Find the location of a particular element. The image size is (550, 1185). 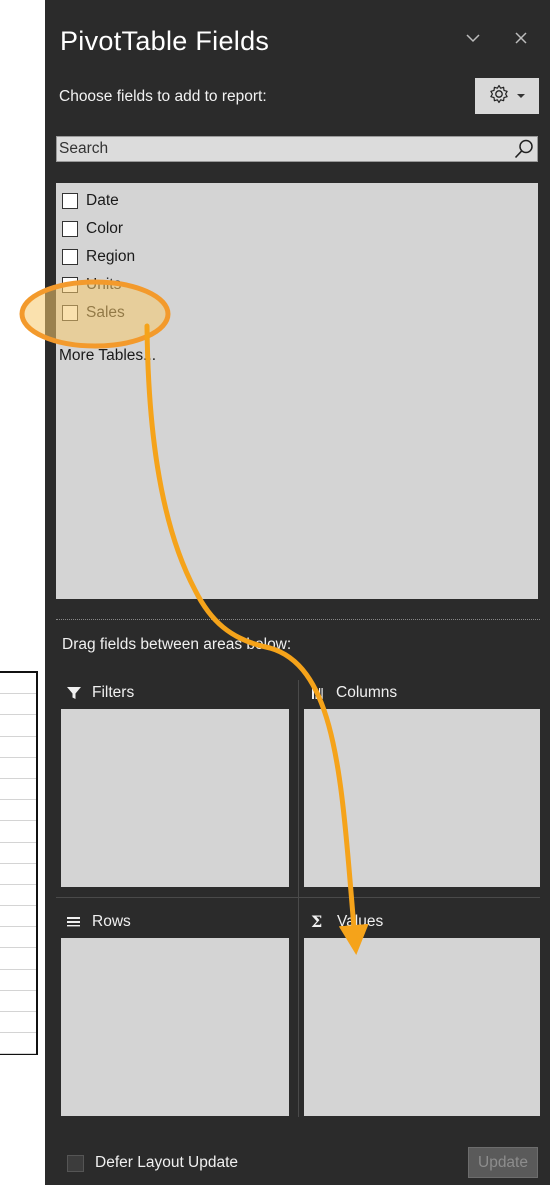

rows-icon is located at coordinates (74, 922).